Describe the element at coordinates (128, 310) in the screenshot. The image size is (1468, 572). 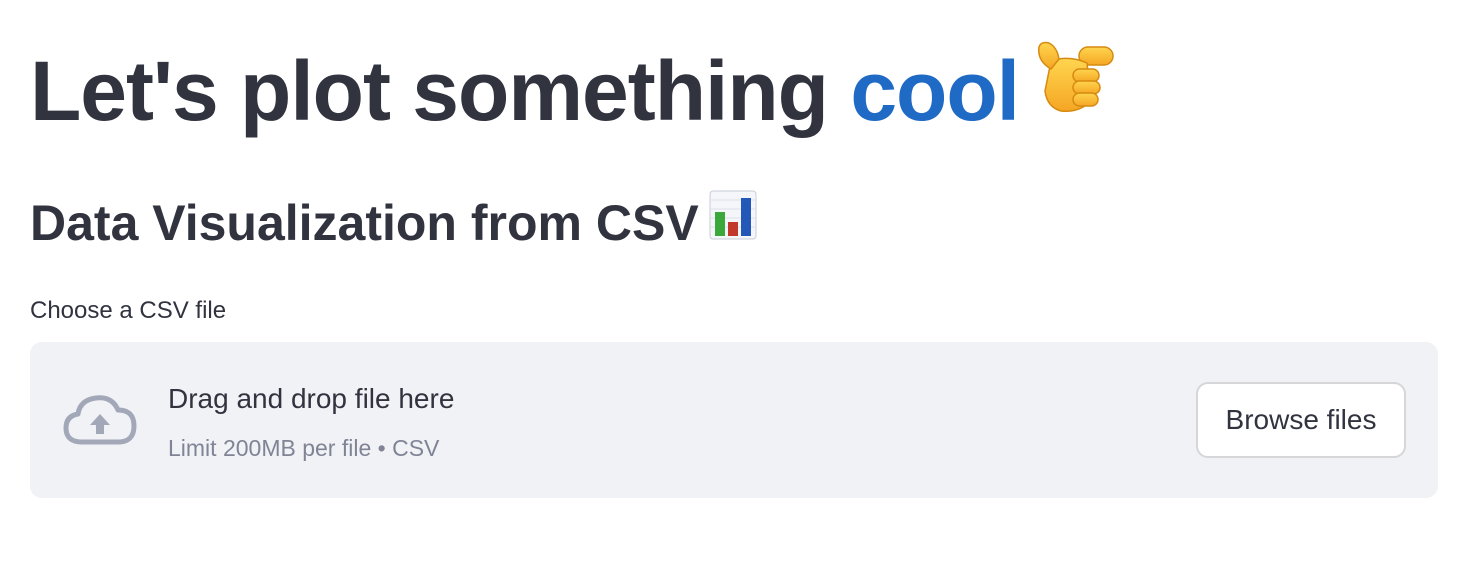
I see `file-uploader-label: Choose a CSV file` at that location.